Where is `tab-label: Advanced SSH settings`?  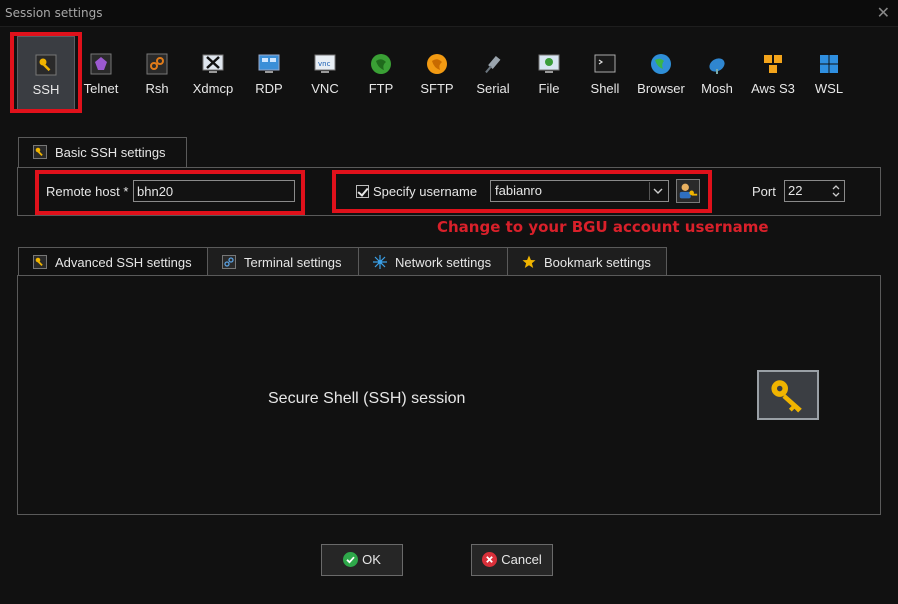
tab-label: Advanced SSH settings is located at coordinates (123, 262).